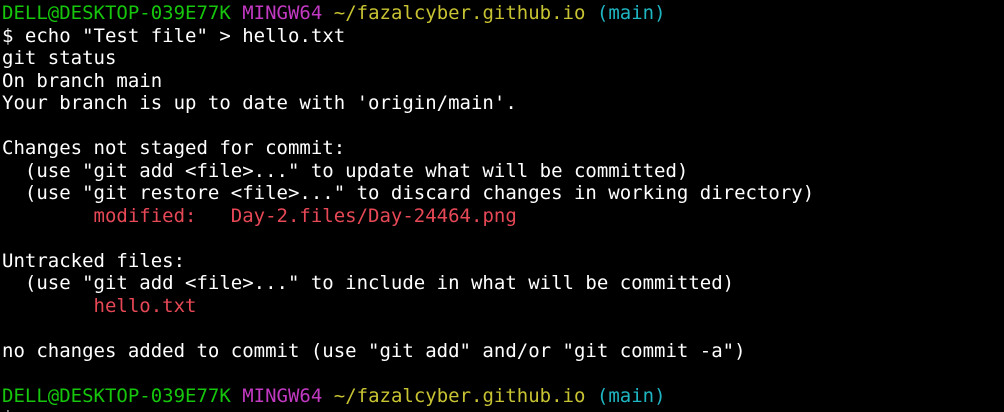 This screenshot has height=412, width=1004. I want to click on output-modified-line: modified: Day-2.files/Day-24464.png, so click(502, 216).